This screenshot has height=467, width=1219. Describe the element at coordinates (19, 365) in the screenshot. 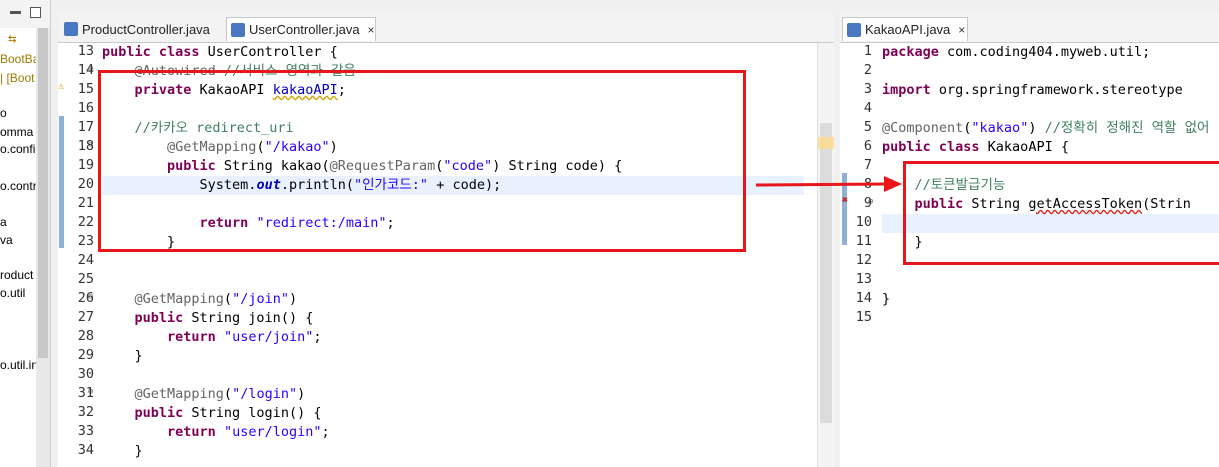

I see `tree-item: o.util.in` at that location.